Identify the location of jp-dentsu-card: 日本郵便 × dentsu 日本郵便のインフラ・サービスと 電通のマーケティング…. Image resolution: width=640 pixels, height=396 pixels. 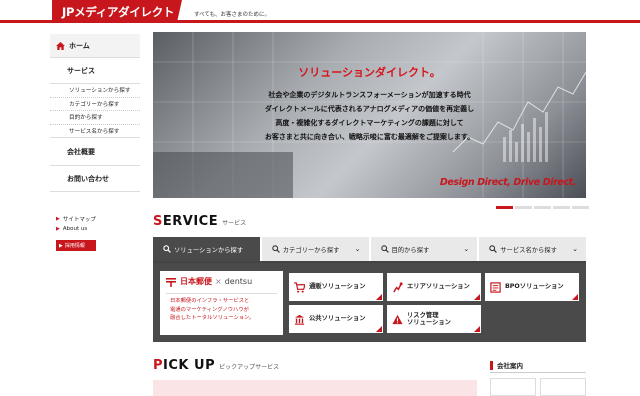
(221, 303).